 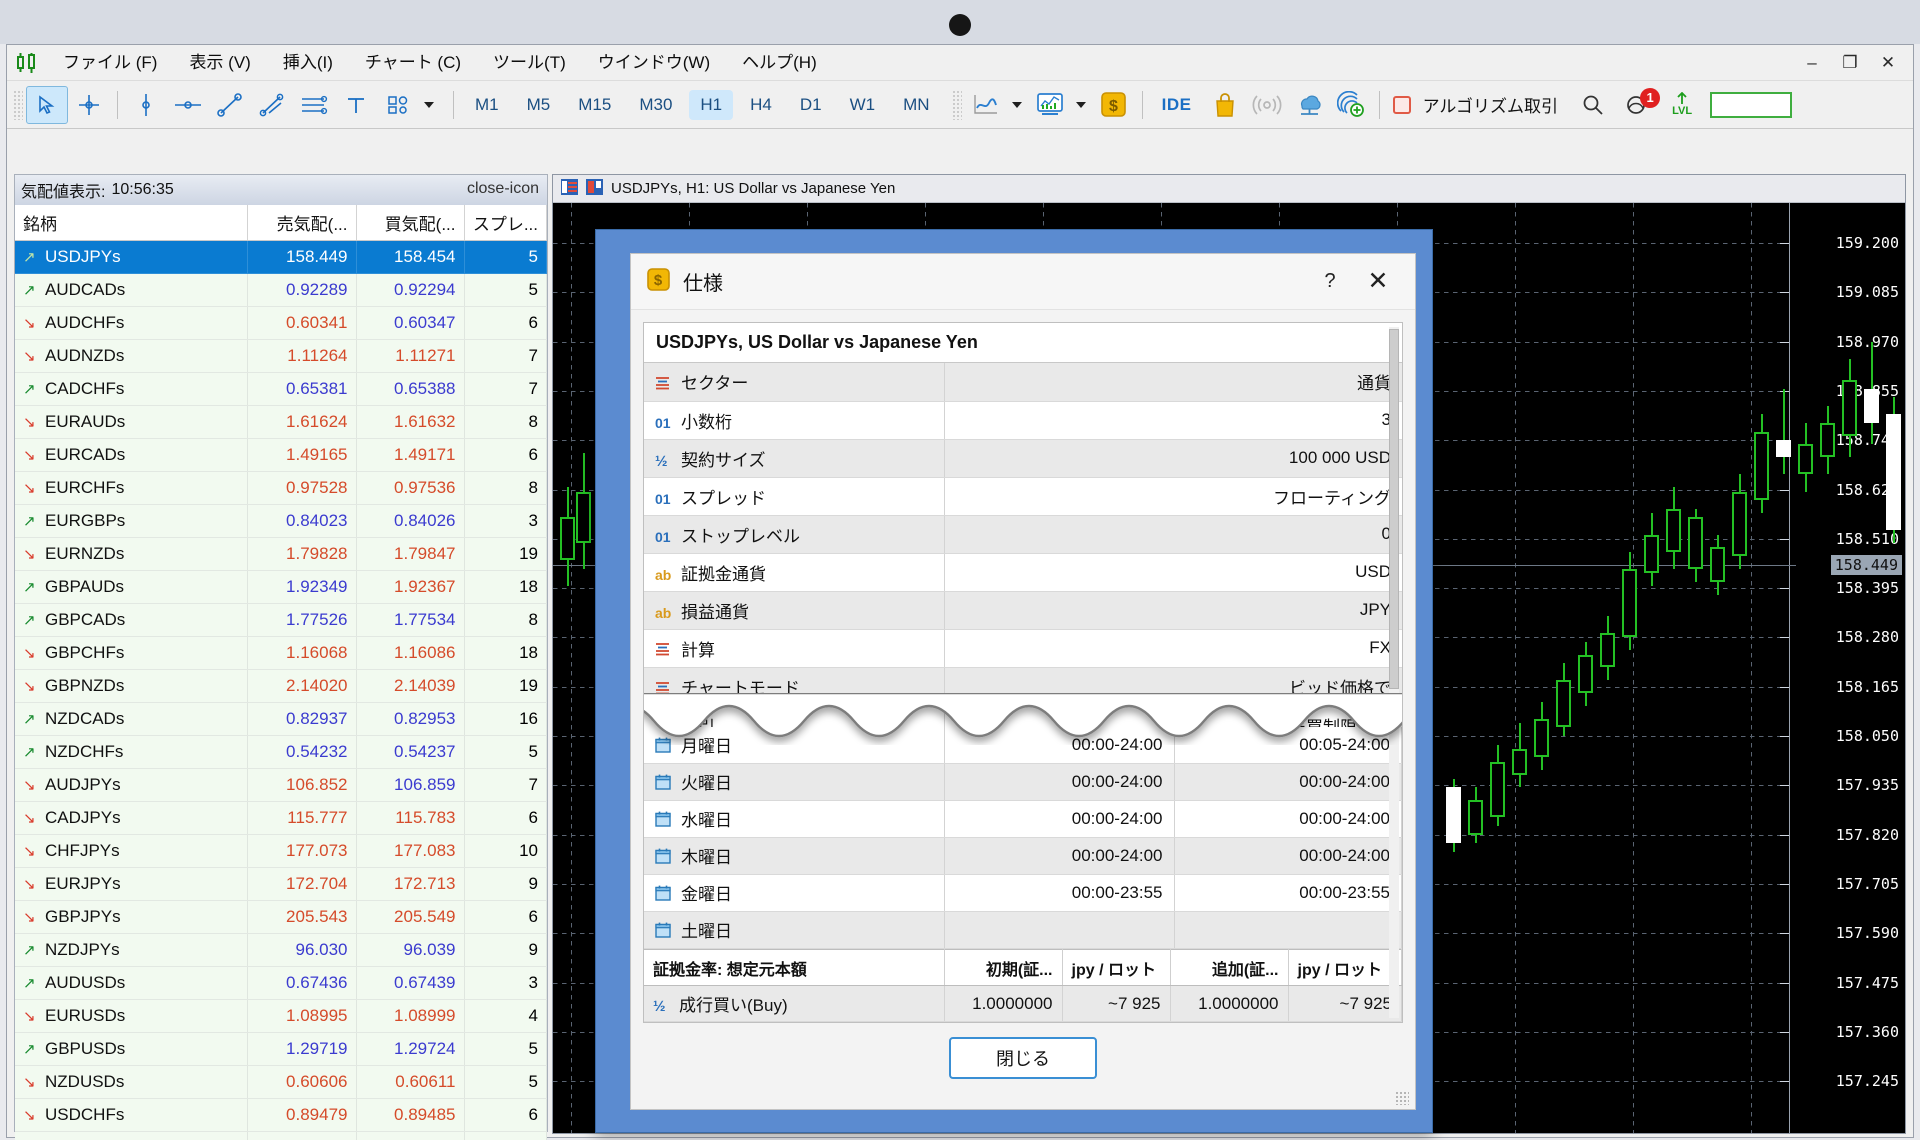 I want to click on table-row: ↘ GBPJPYs 205.543 205.549 6, so click(x=281, y=917).